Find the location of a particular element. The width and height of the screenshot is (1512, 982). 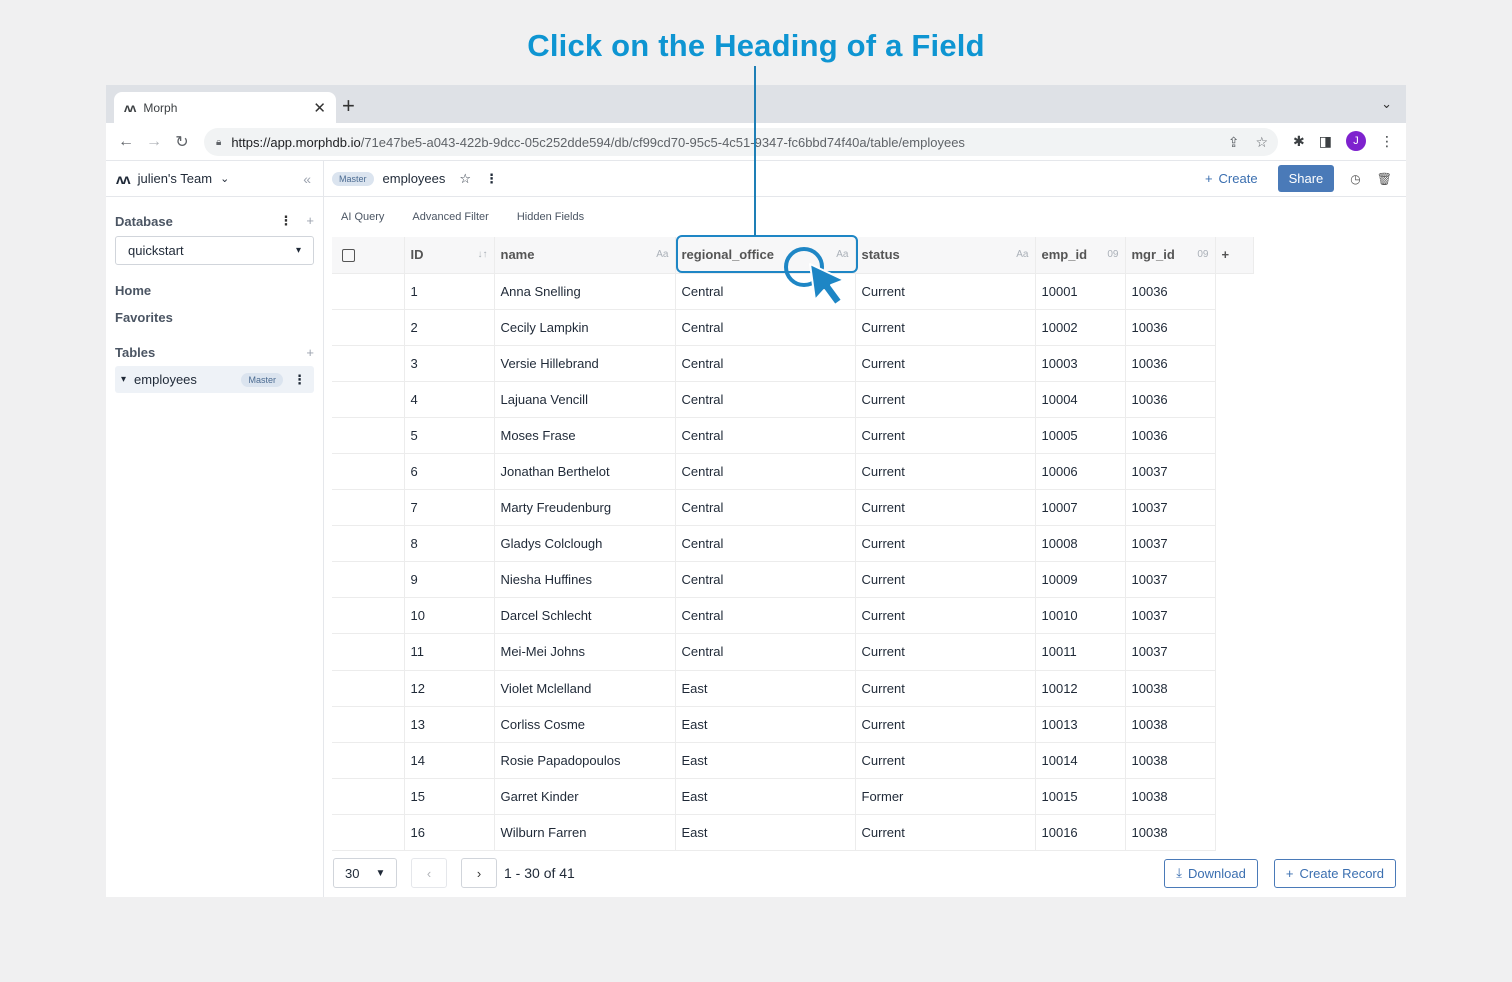

table-row: 9 Niesha Huffines Central Current 10009 10037 is located at coordinates (792, 580).